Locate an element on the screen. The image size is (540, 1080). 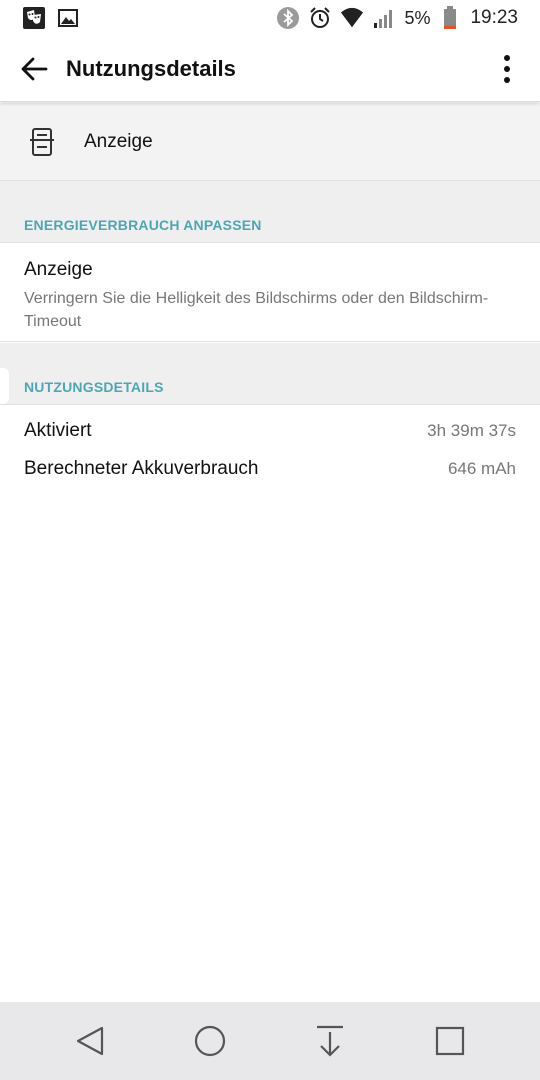
triangle-back-icon is located at coordinates (90, 1041).